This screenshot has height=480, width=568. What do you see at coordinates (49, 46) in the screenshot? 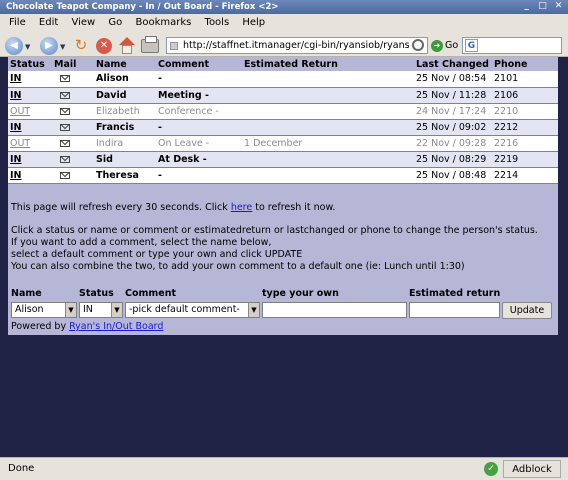
I see `forward-button: ▶` at bounding box center [49, 46].